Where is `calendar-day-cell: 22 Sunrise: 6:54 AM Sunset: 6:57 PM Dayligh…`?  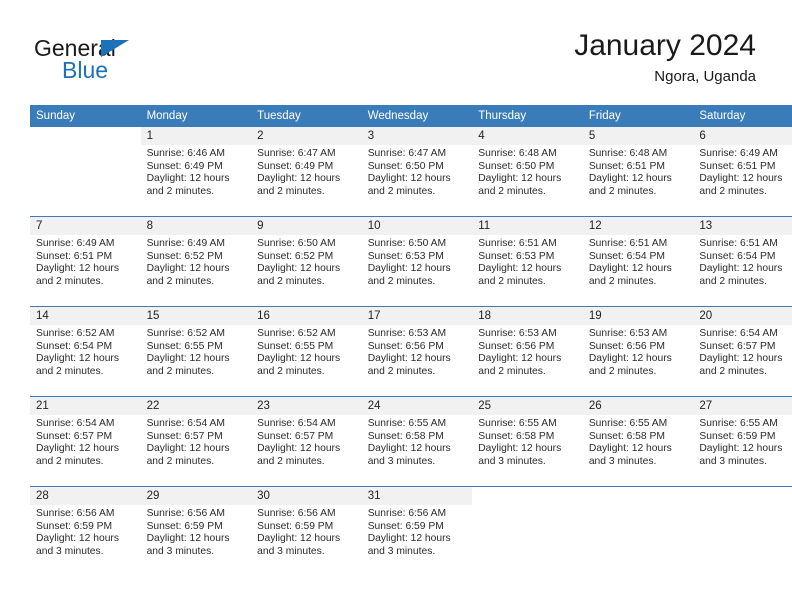
calendar-day-cell: 22 Sunrise: 6:54 AM Sunset: 6:57 PM Dayligh… is located at coordinates (196, 441).